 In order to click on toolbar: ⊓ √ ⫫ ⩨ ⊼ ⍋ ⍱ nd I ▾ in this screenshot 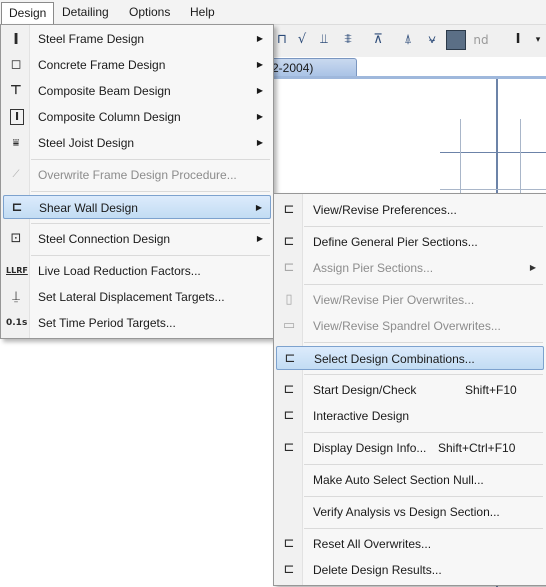, I will do `click(407, 41)`.